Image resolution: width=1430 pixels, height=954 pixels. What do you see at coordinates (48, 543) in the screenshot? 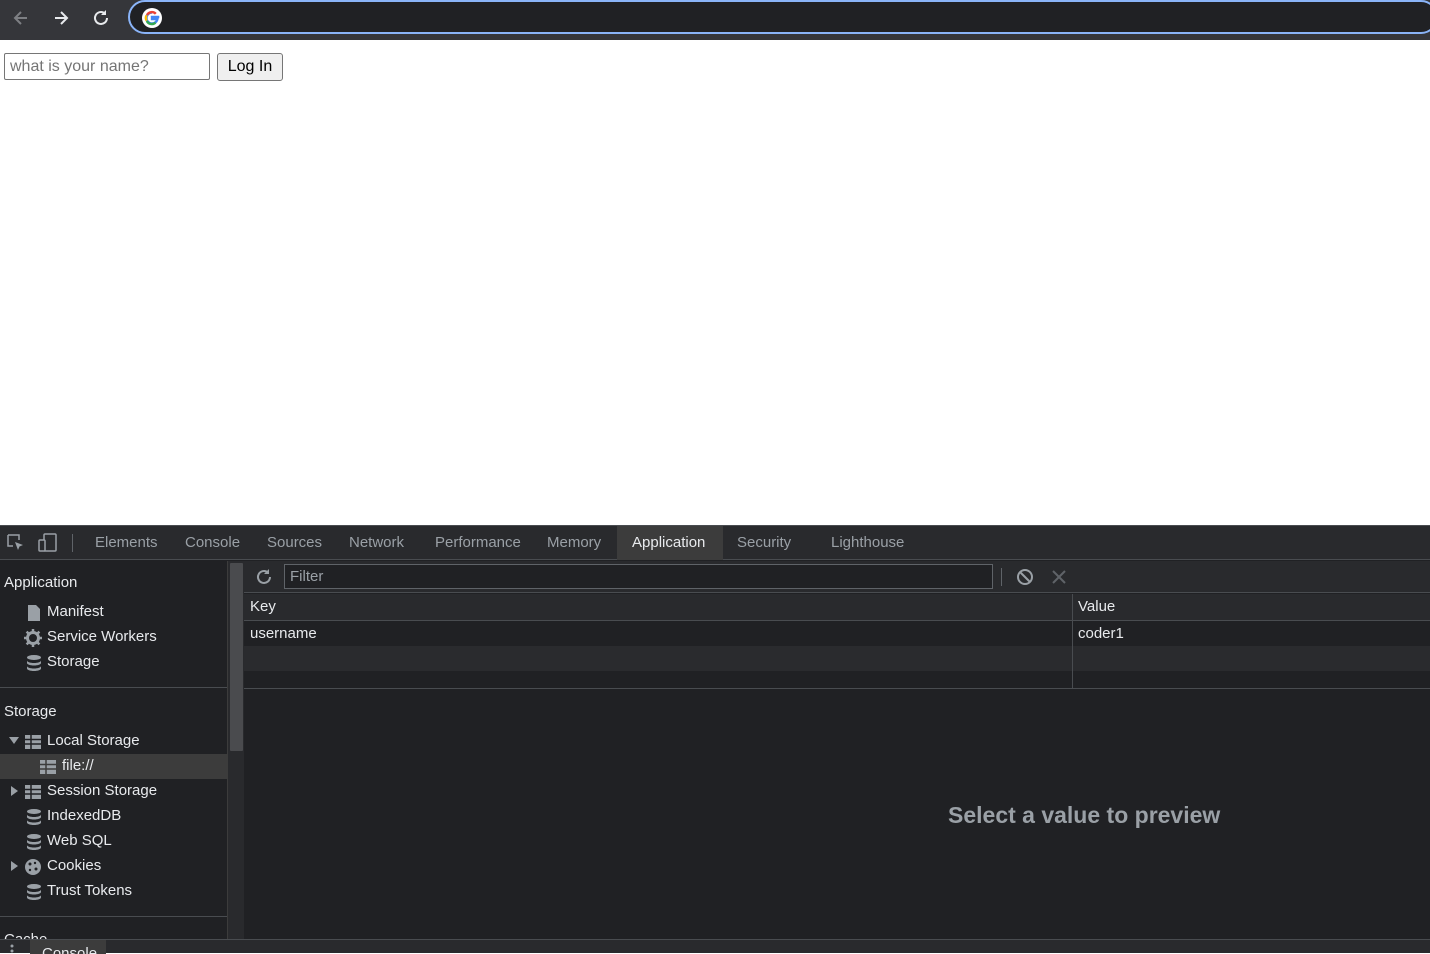
I see `device-toolbar-icon` at bounding box center [48, 543].